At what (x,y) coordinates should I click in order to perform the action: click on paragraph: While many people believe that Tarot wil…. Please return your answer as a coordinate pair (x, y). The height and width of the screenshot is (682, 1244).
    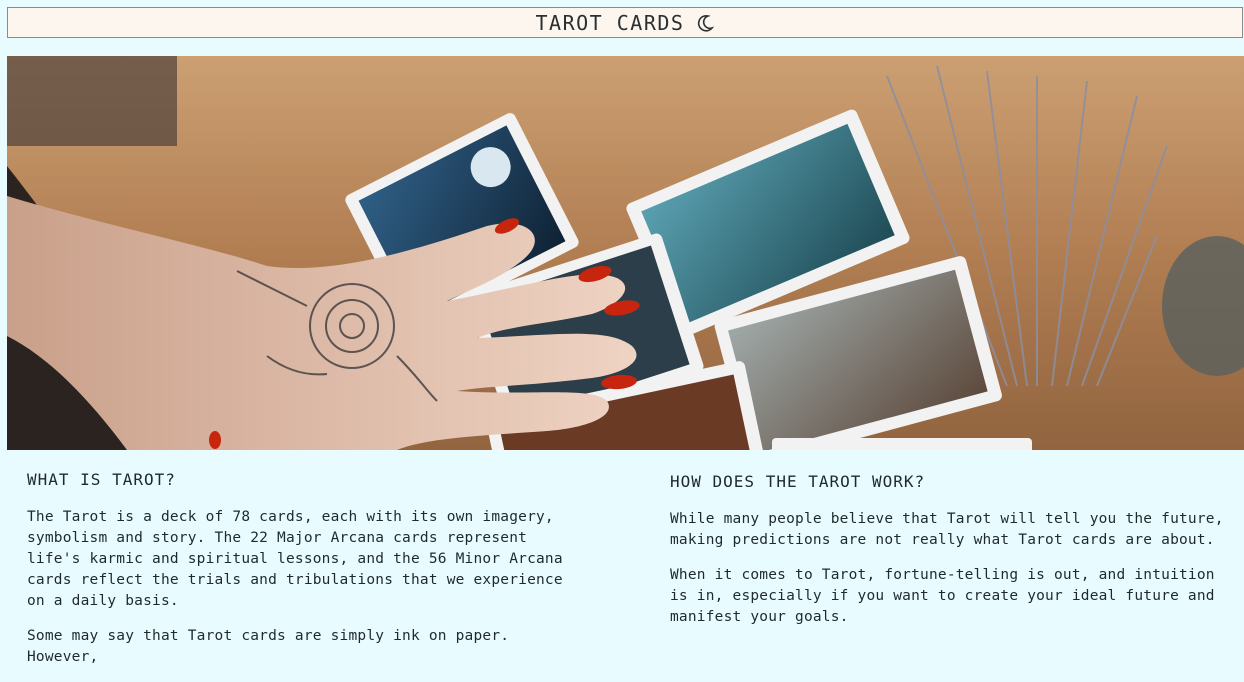
    Looking at the image, I should click on (947, 529).